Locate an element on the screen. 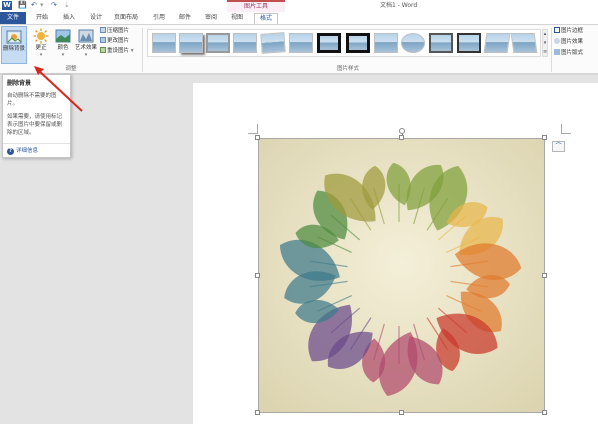  change-picture-icon is located at coordinates (103, 40).